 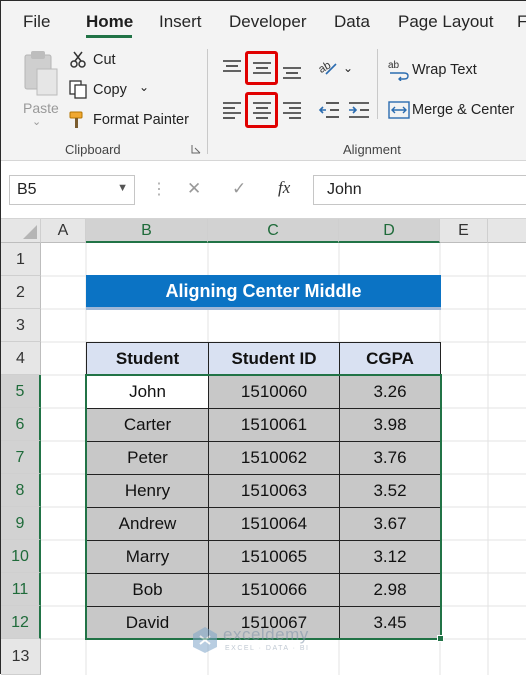 What do you see at coordinates (348, 68) in the screenshot?
I see `orientation-dropdown-icon: ⌄` at bounding box center [348, 68].